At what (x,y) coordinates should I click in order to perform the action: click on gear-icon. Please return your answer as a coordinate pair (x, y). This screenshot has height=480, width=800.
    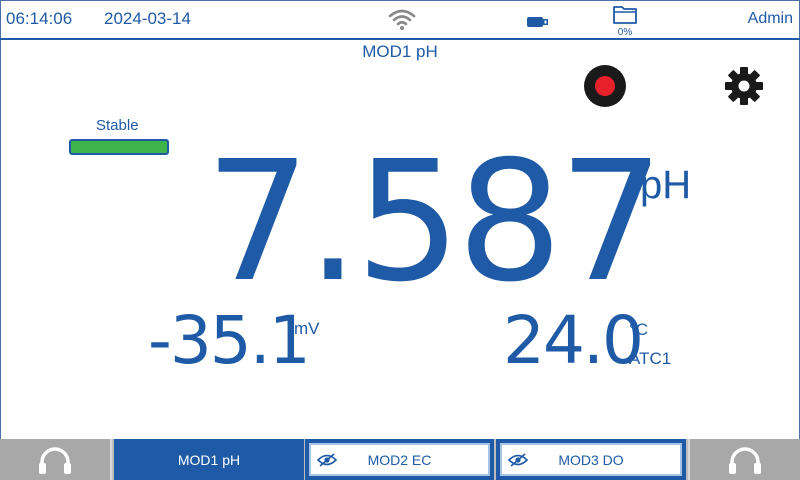
    Looking at the image, I should click on (744, 86).